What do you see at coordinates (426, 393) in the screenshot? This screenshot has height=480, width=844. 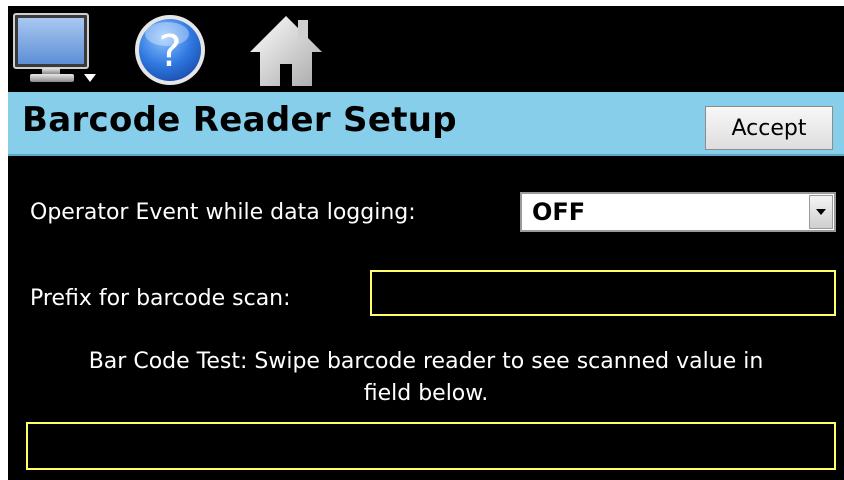 I see `barcode-test-instructions-line2: field below.` at bounding box center [426, 393].